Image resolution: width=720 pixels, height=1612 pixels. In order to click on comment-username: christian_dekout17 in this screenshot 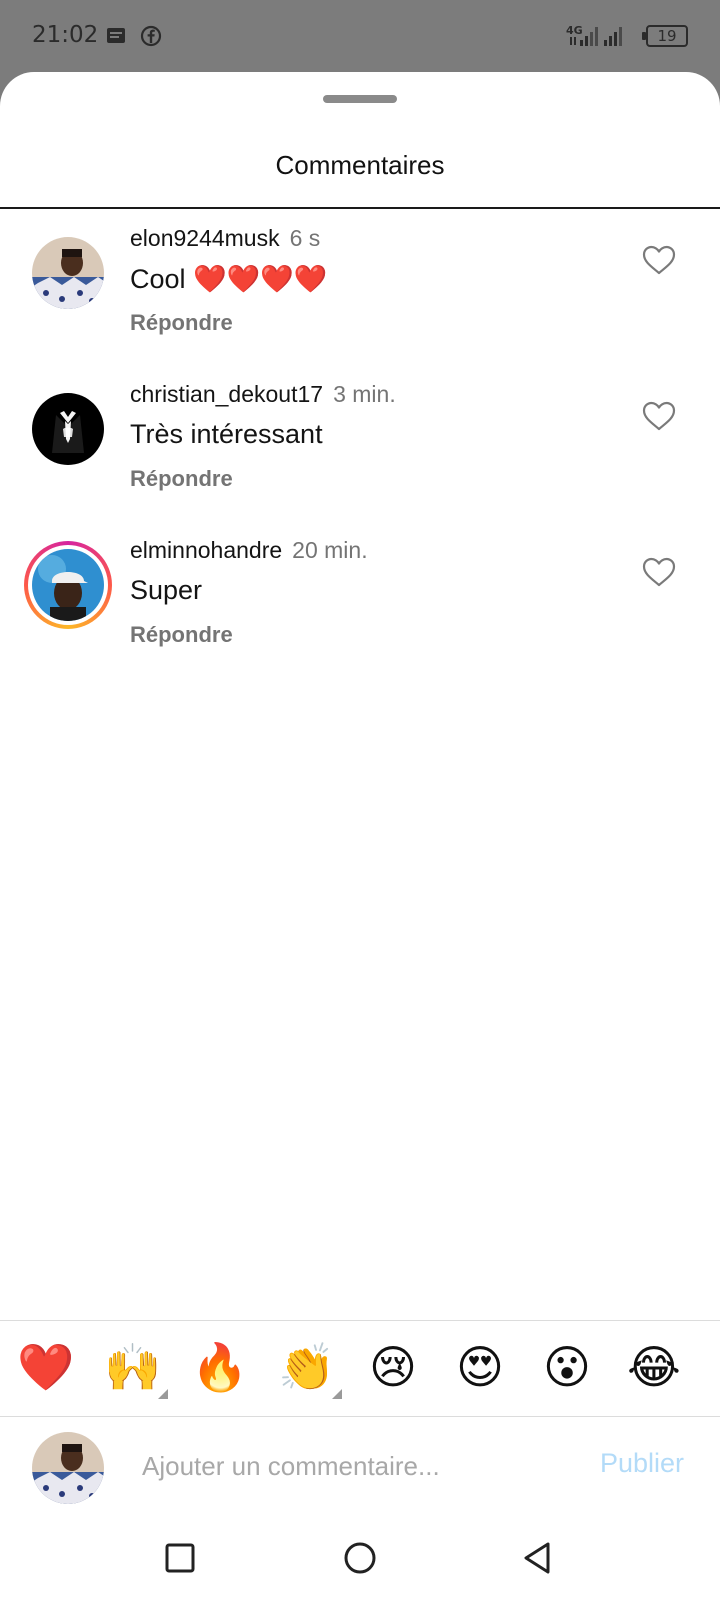, I will do `click(226, 394)`.